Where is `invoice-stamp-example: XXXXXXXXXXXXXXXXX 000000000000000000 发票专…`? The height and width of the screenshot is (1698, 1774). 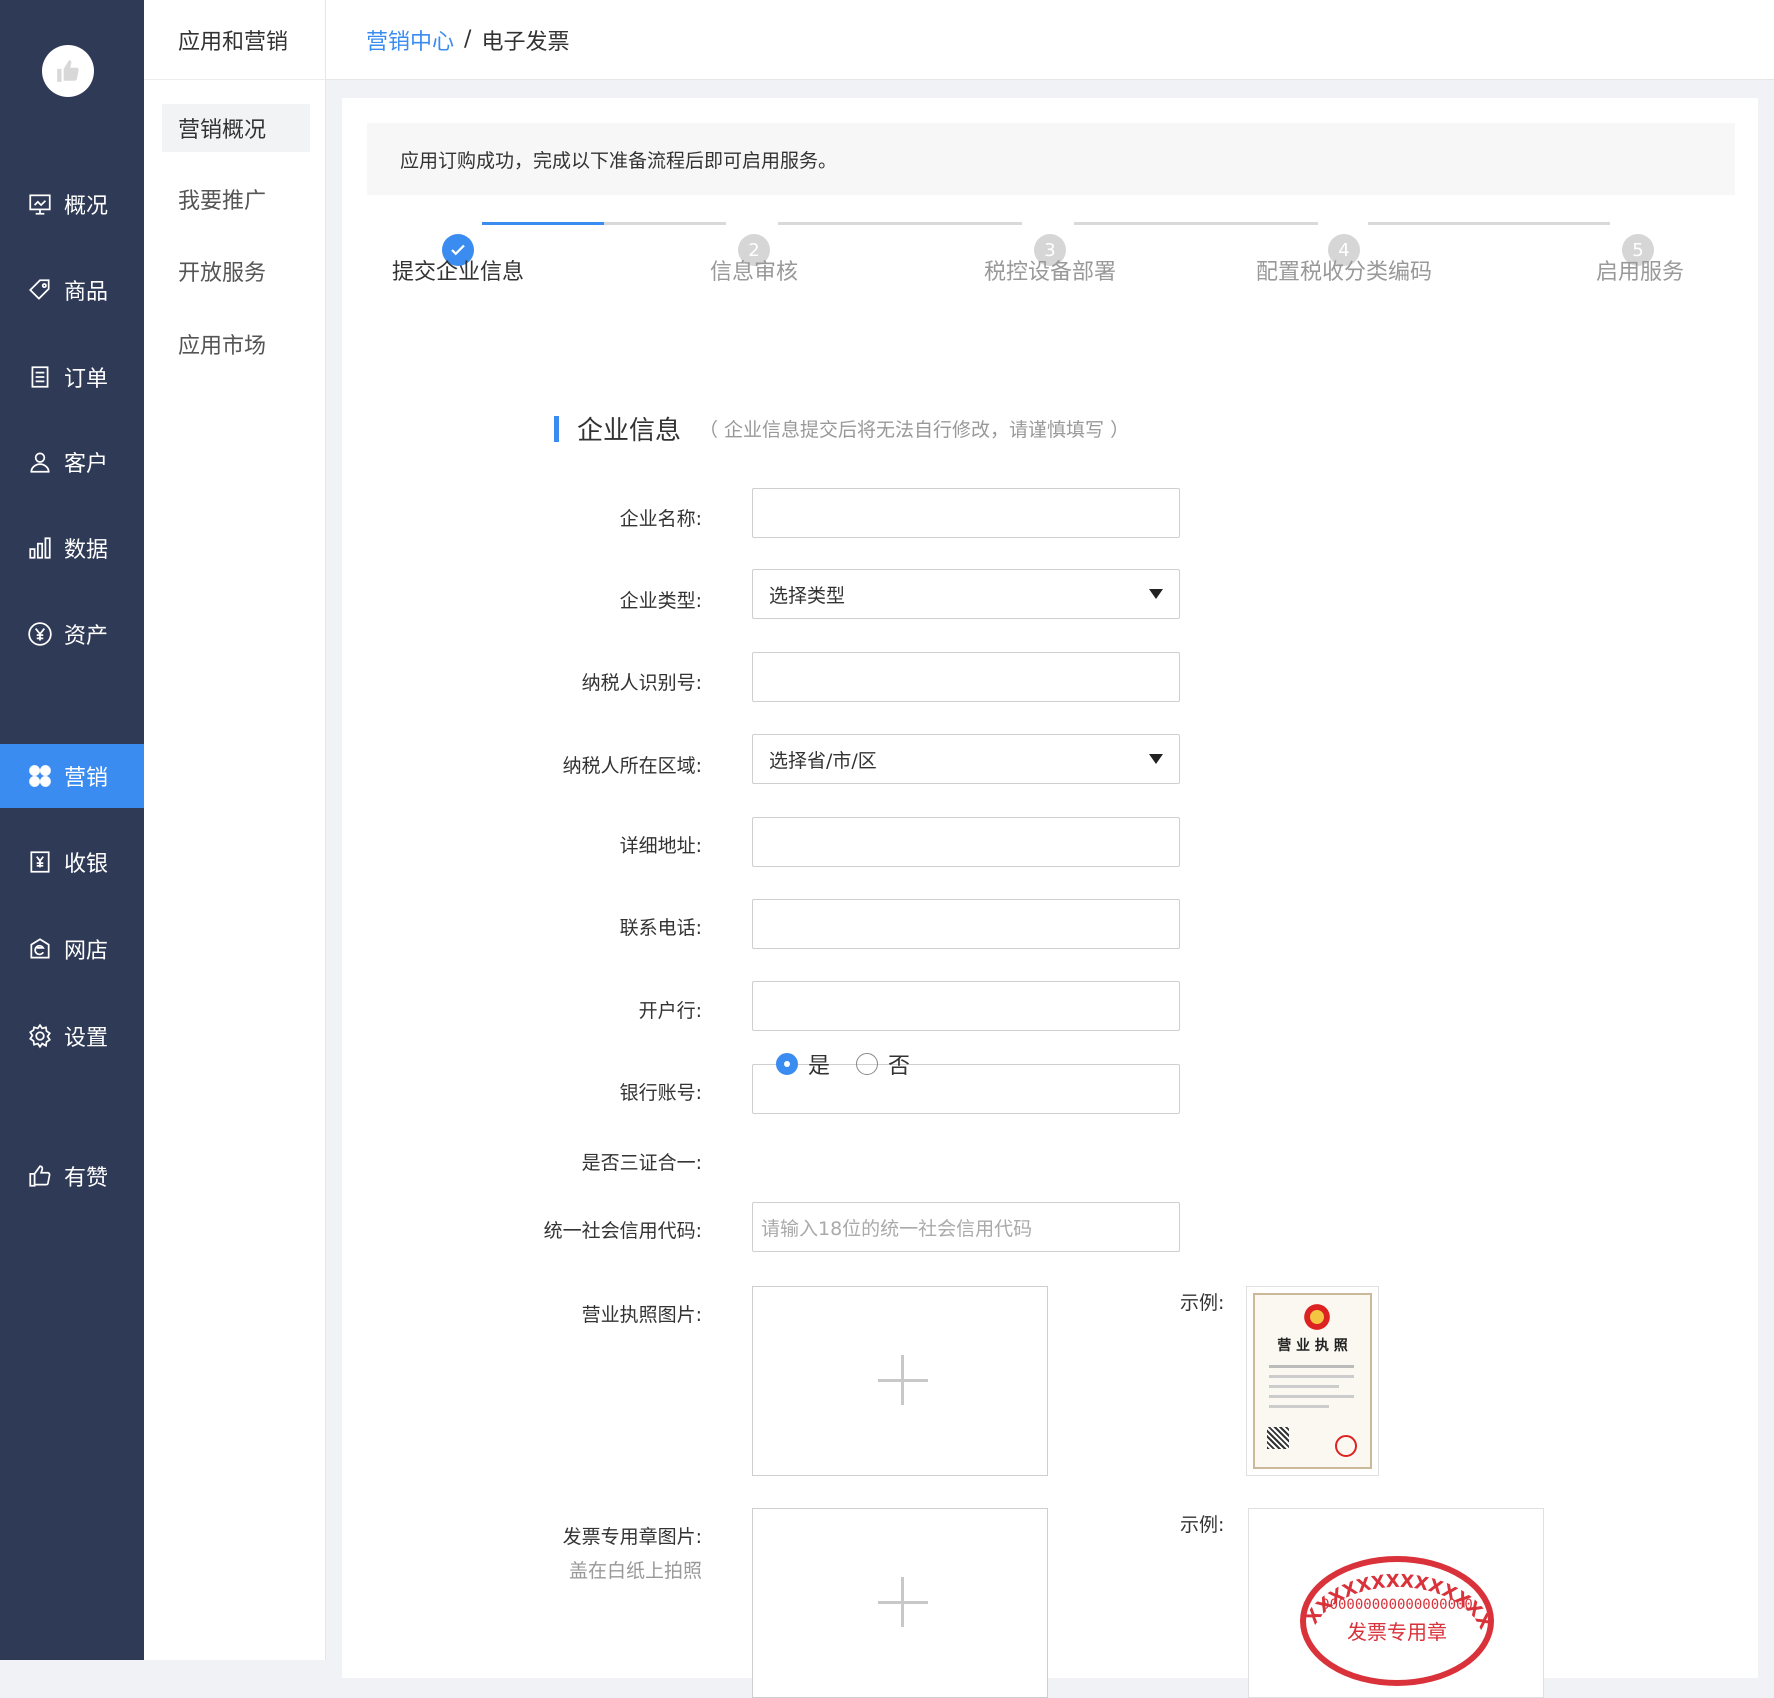 invoice-stamp-example: XXXXXXXXXXXXXXXXX 000000000000000000 发票专… is located at coordinates (1372, 1597).